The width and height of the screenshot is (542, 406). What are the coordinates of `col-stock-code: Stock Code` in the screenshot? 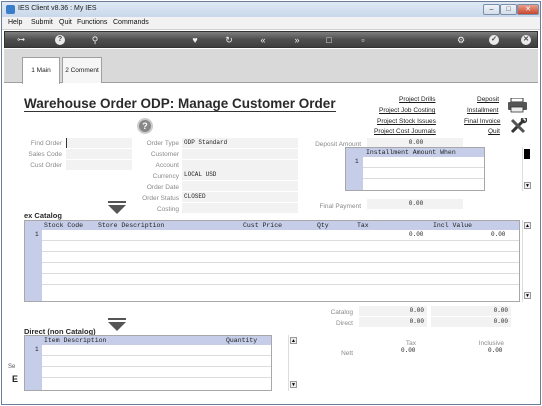 It's located at (63, 225).